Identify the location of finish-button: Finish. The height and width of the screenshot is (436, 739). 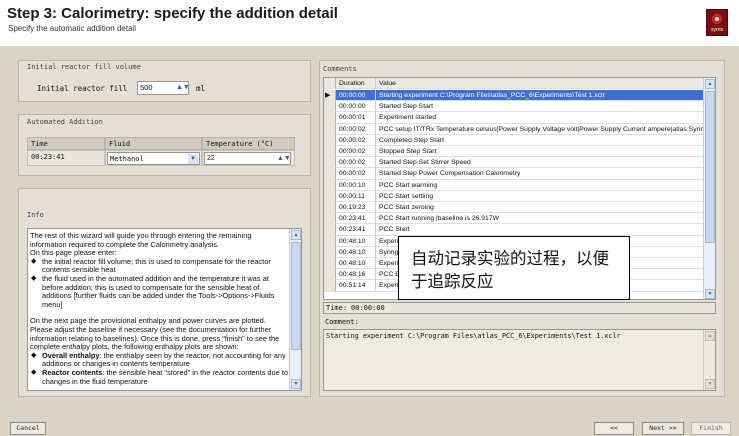
(711, 428).